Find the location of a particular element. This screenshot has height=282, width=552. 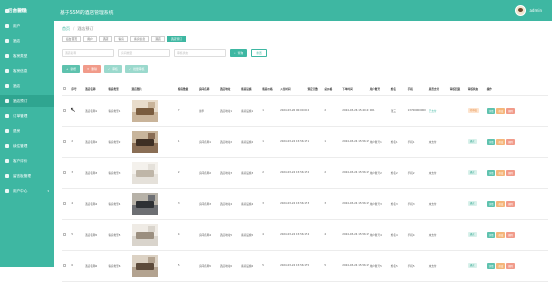

tag-room: 客房 is located at coordinates (121, 39).